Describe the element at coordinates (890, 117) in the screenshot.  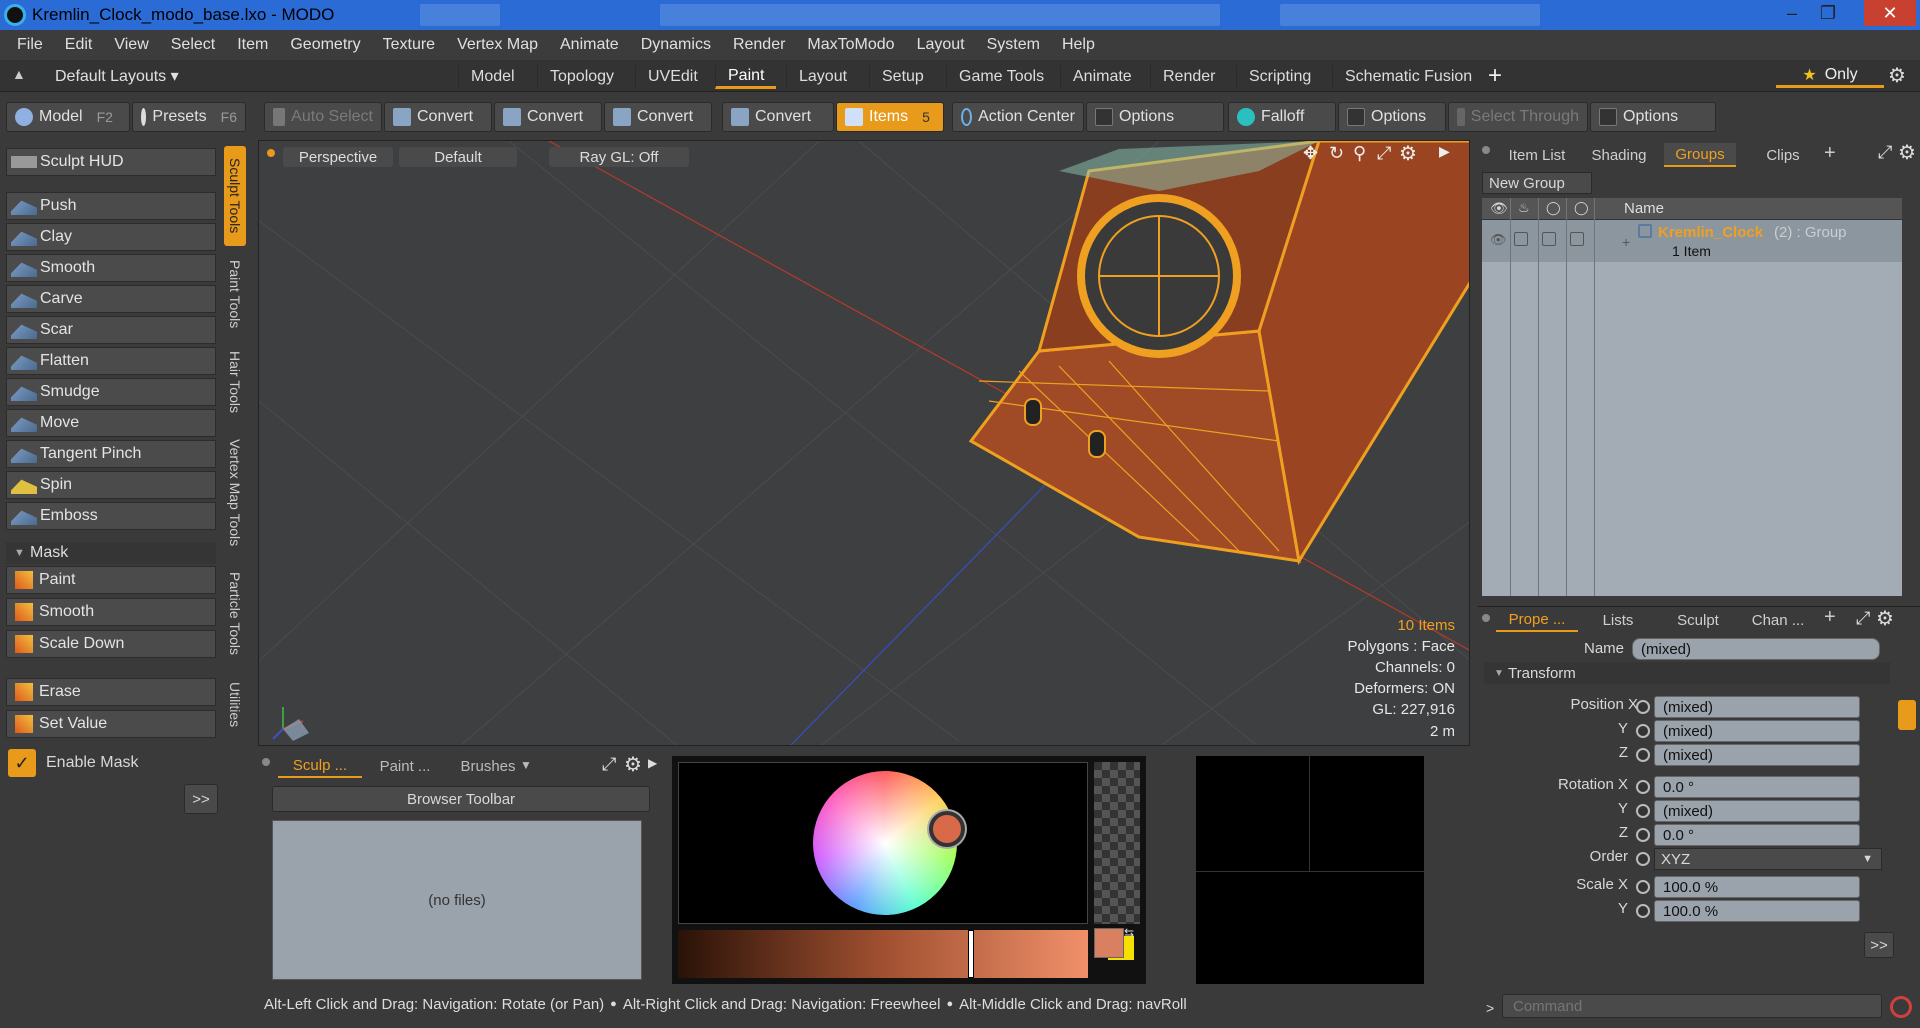
I see `items-mode-button: Items 5` at that location.